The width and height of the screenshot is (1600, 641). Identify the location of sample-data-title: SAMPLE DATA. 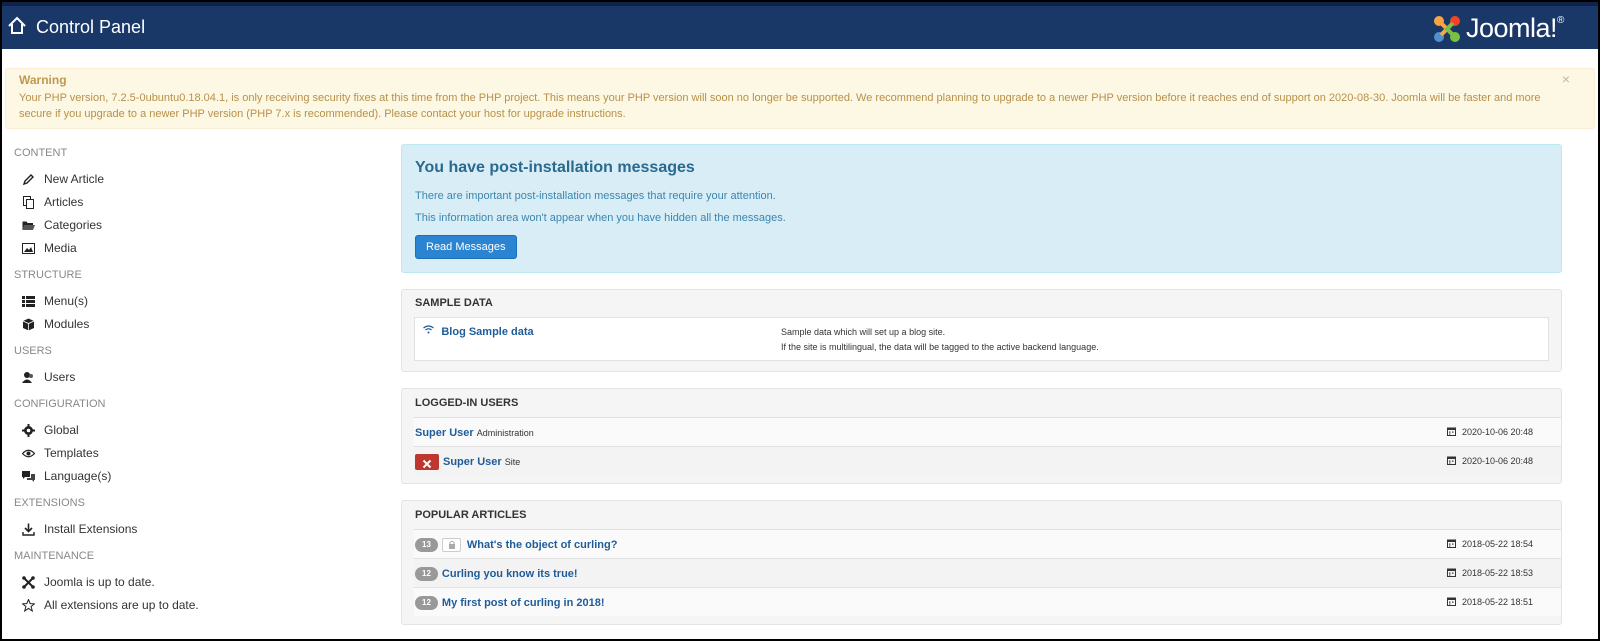
(454, 303).